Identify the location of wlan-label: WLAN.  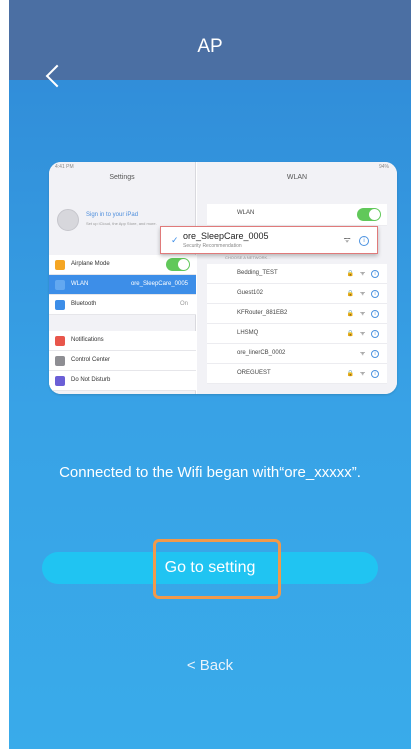
(246, 213).